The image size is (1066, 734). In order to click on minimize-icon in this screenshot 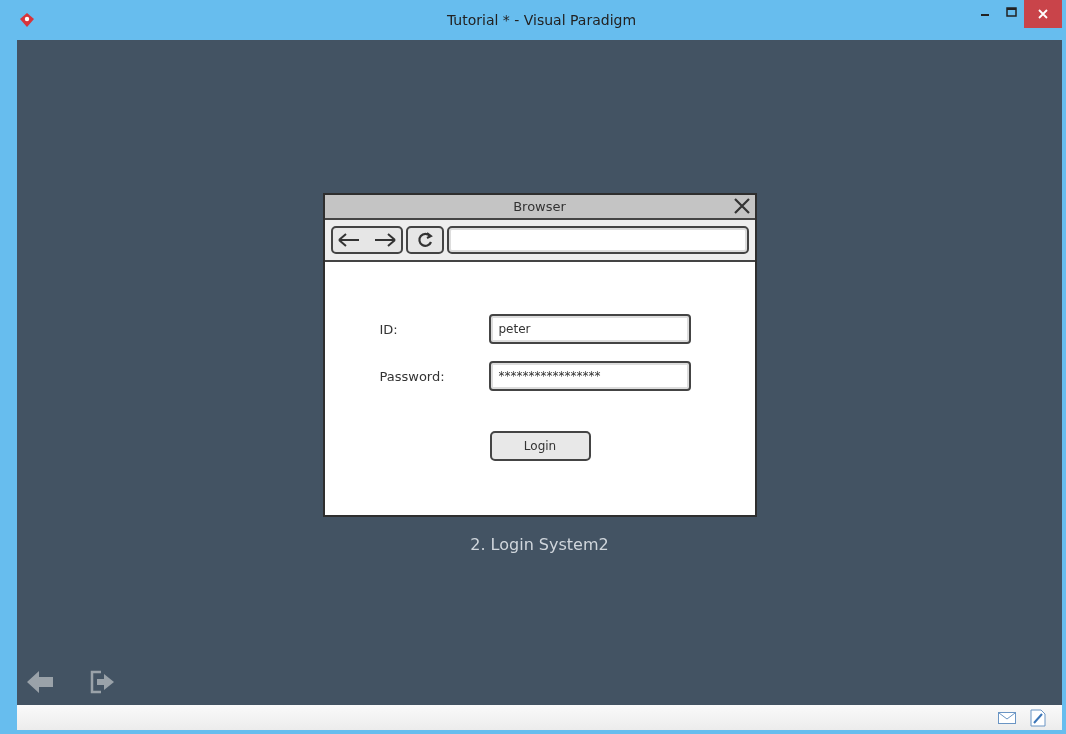, I will do `click(985, 15)`.